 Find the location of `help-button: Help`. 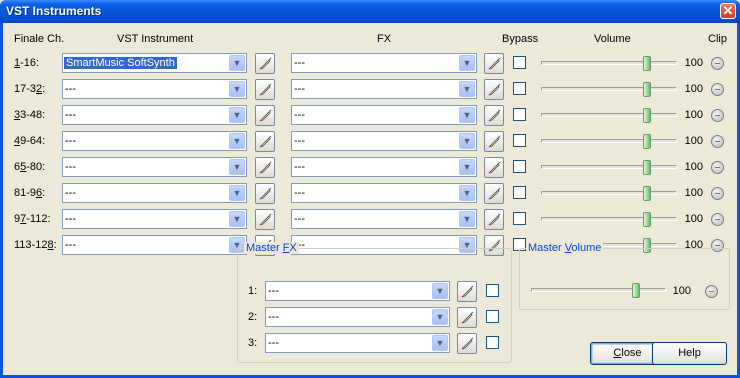

help-button: Help is located at coordinates (689, 353).